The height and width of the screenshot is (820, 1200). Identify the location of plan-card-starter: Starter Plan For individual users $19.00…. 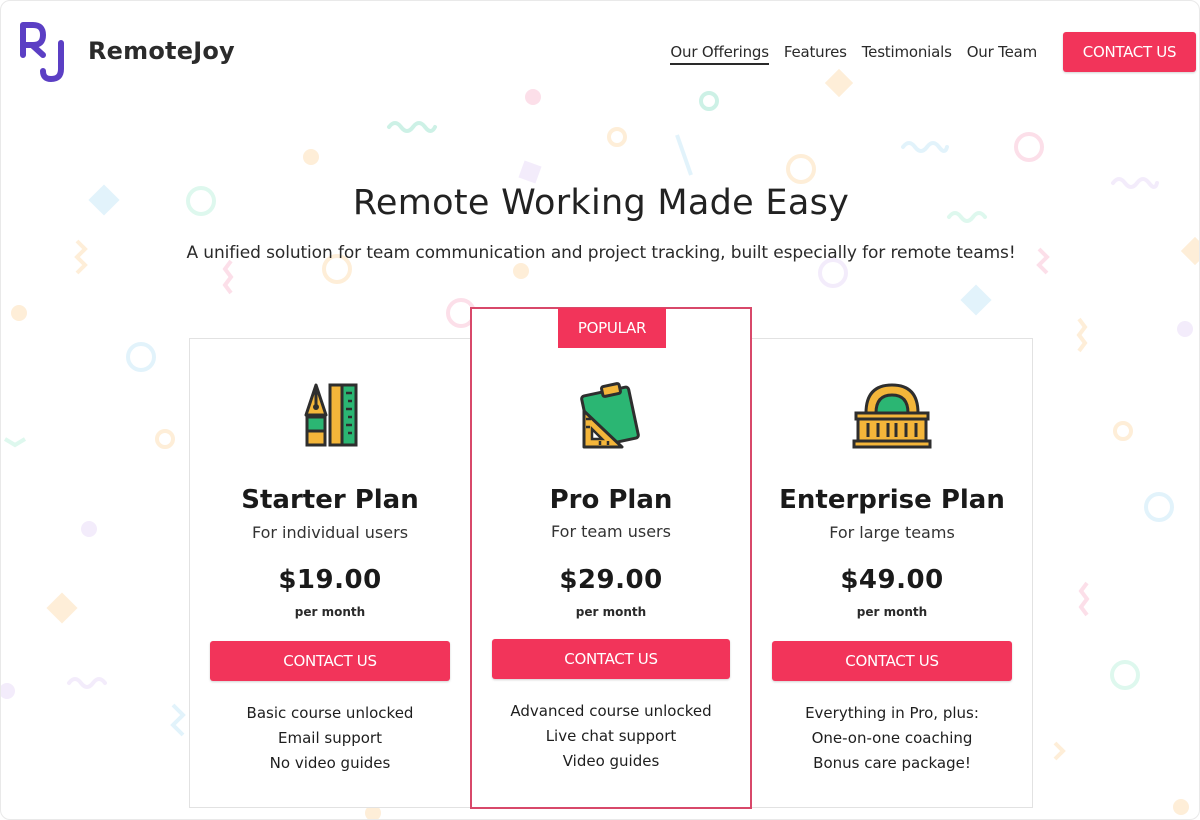
(330, 573).